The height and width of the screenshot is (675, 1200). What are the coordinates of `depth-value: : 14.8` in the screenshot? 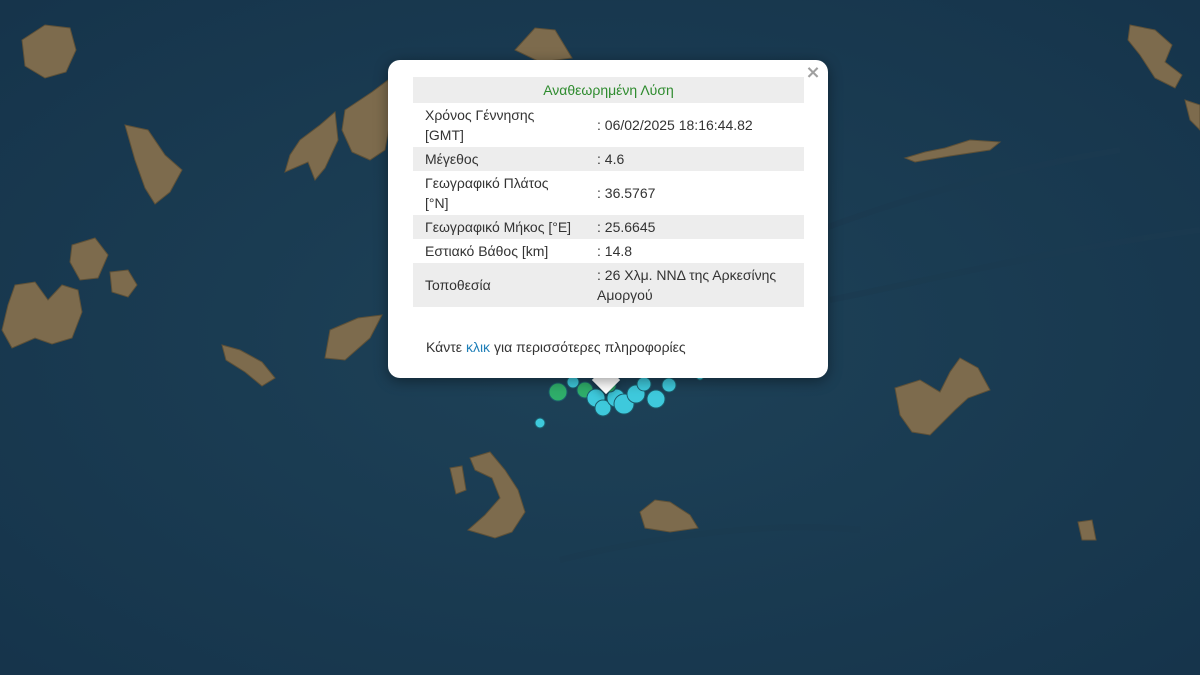 It's located at (615, 251).